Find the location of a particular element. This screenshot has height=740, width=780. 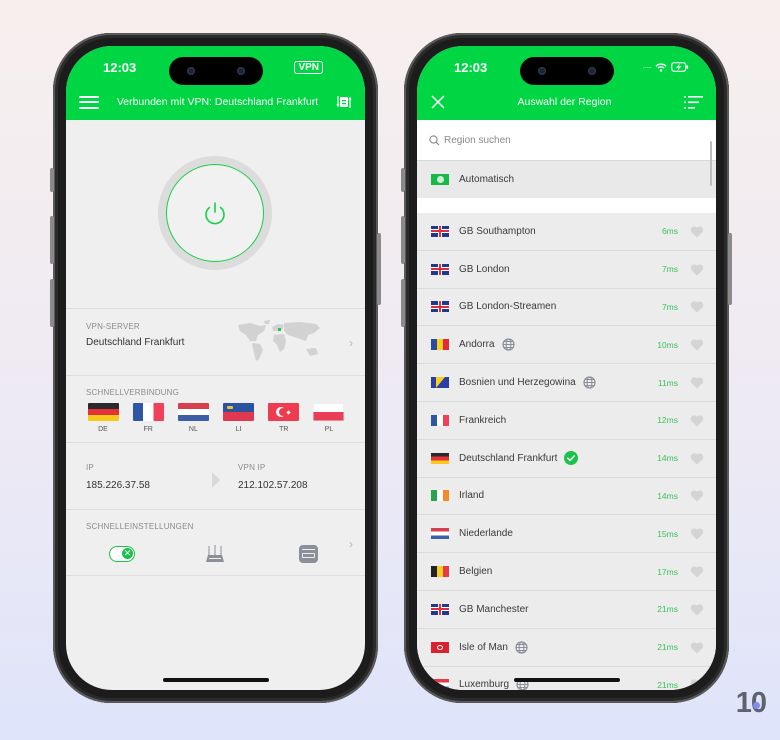

flag-code: FR is located at coordinates (148, 429).